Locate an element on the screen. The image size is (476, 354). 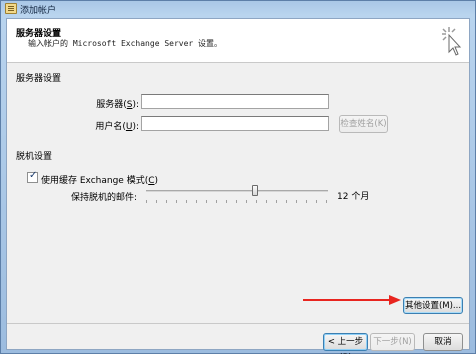
cursor-click-icon is located at coordinates (452, 41).